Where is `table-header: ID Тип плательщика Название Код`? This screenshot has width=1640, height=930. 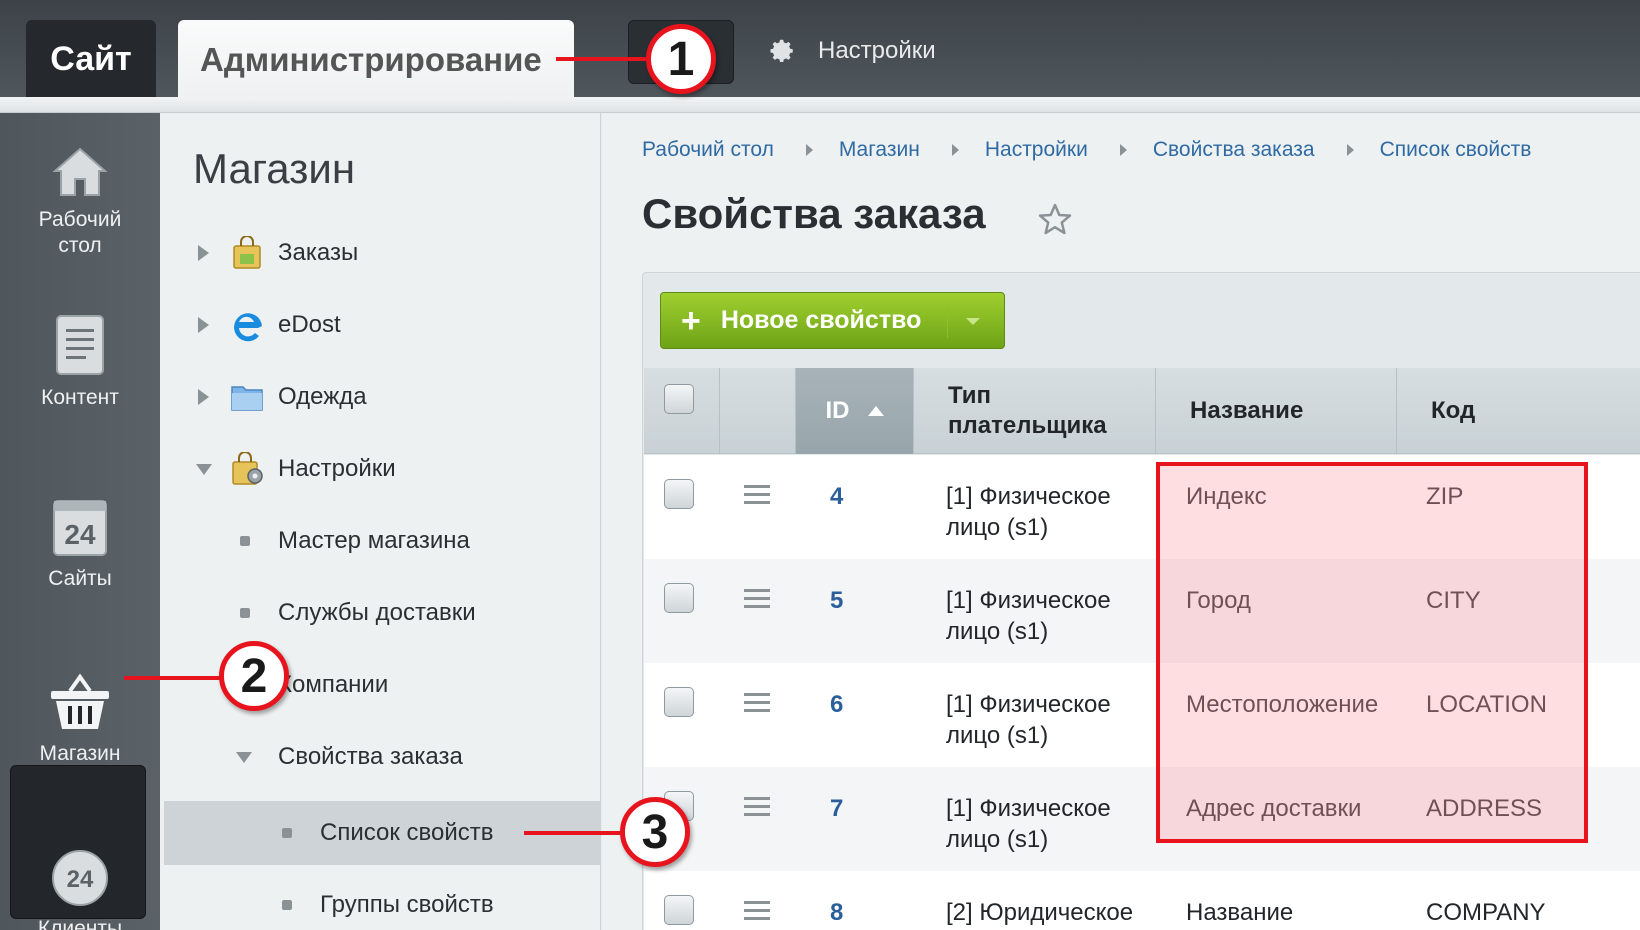
table-header: ID Тип плательщика Название Код is located at coordinates (1142, 411).